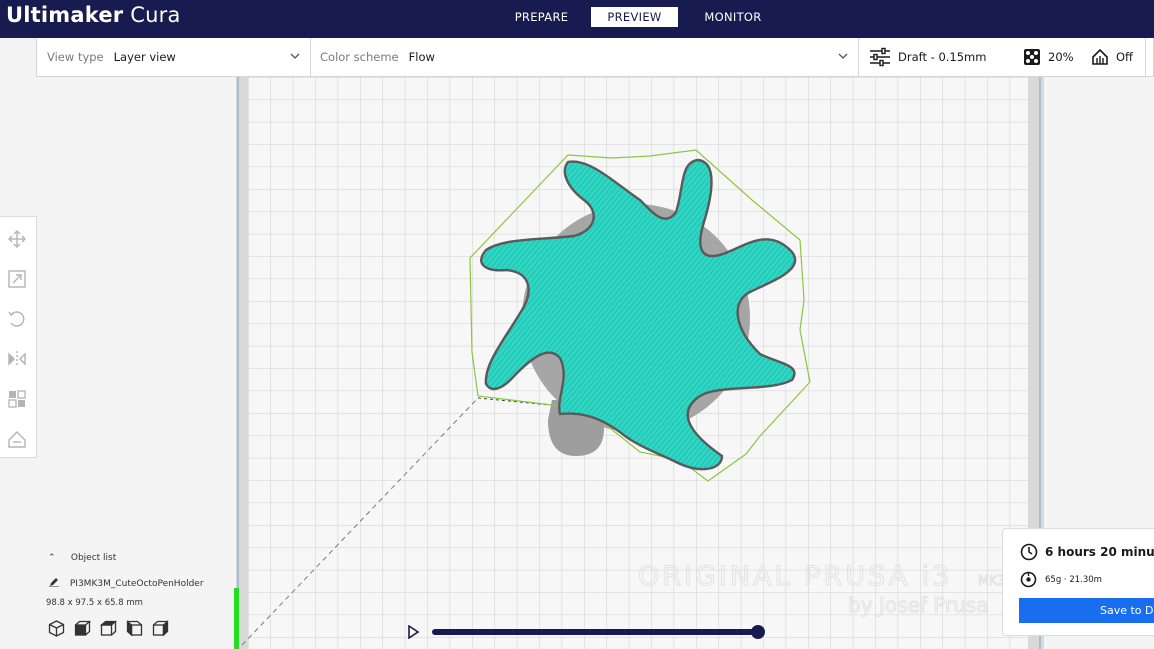 The image size is (1154, 649). Describe the element at coordinates (81, 558) in the screenshot. I see `object-list-header: ⌃ Object list` at that location.